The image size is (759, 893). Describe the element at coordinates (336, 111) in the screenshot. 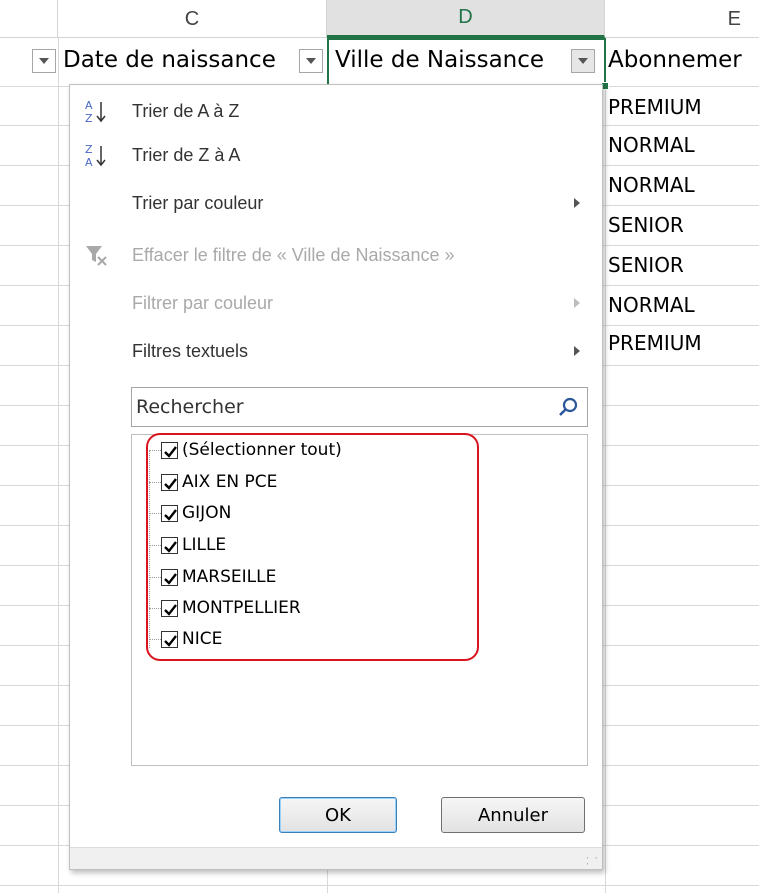

I see `menu-sort-a-z: A Z Trier de A à Z` at that location.